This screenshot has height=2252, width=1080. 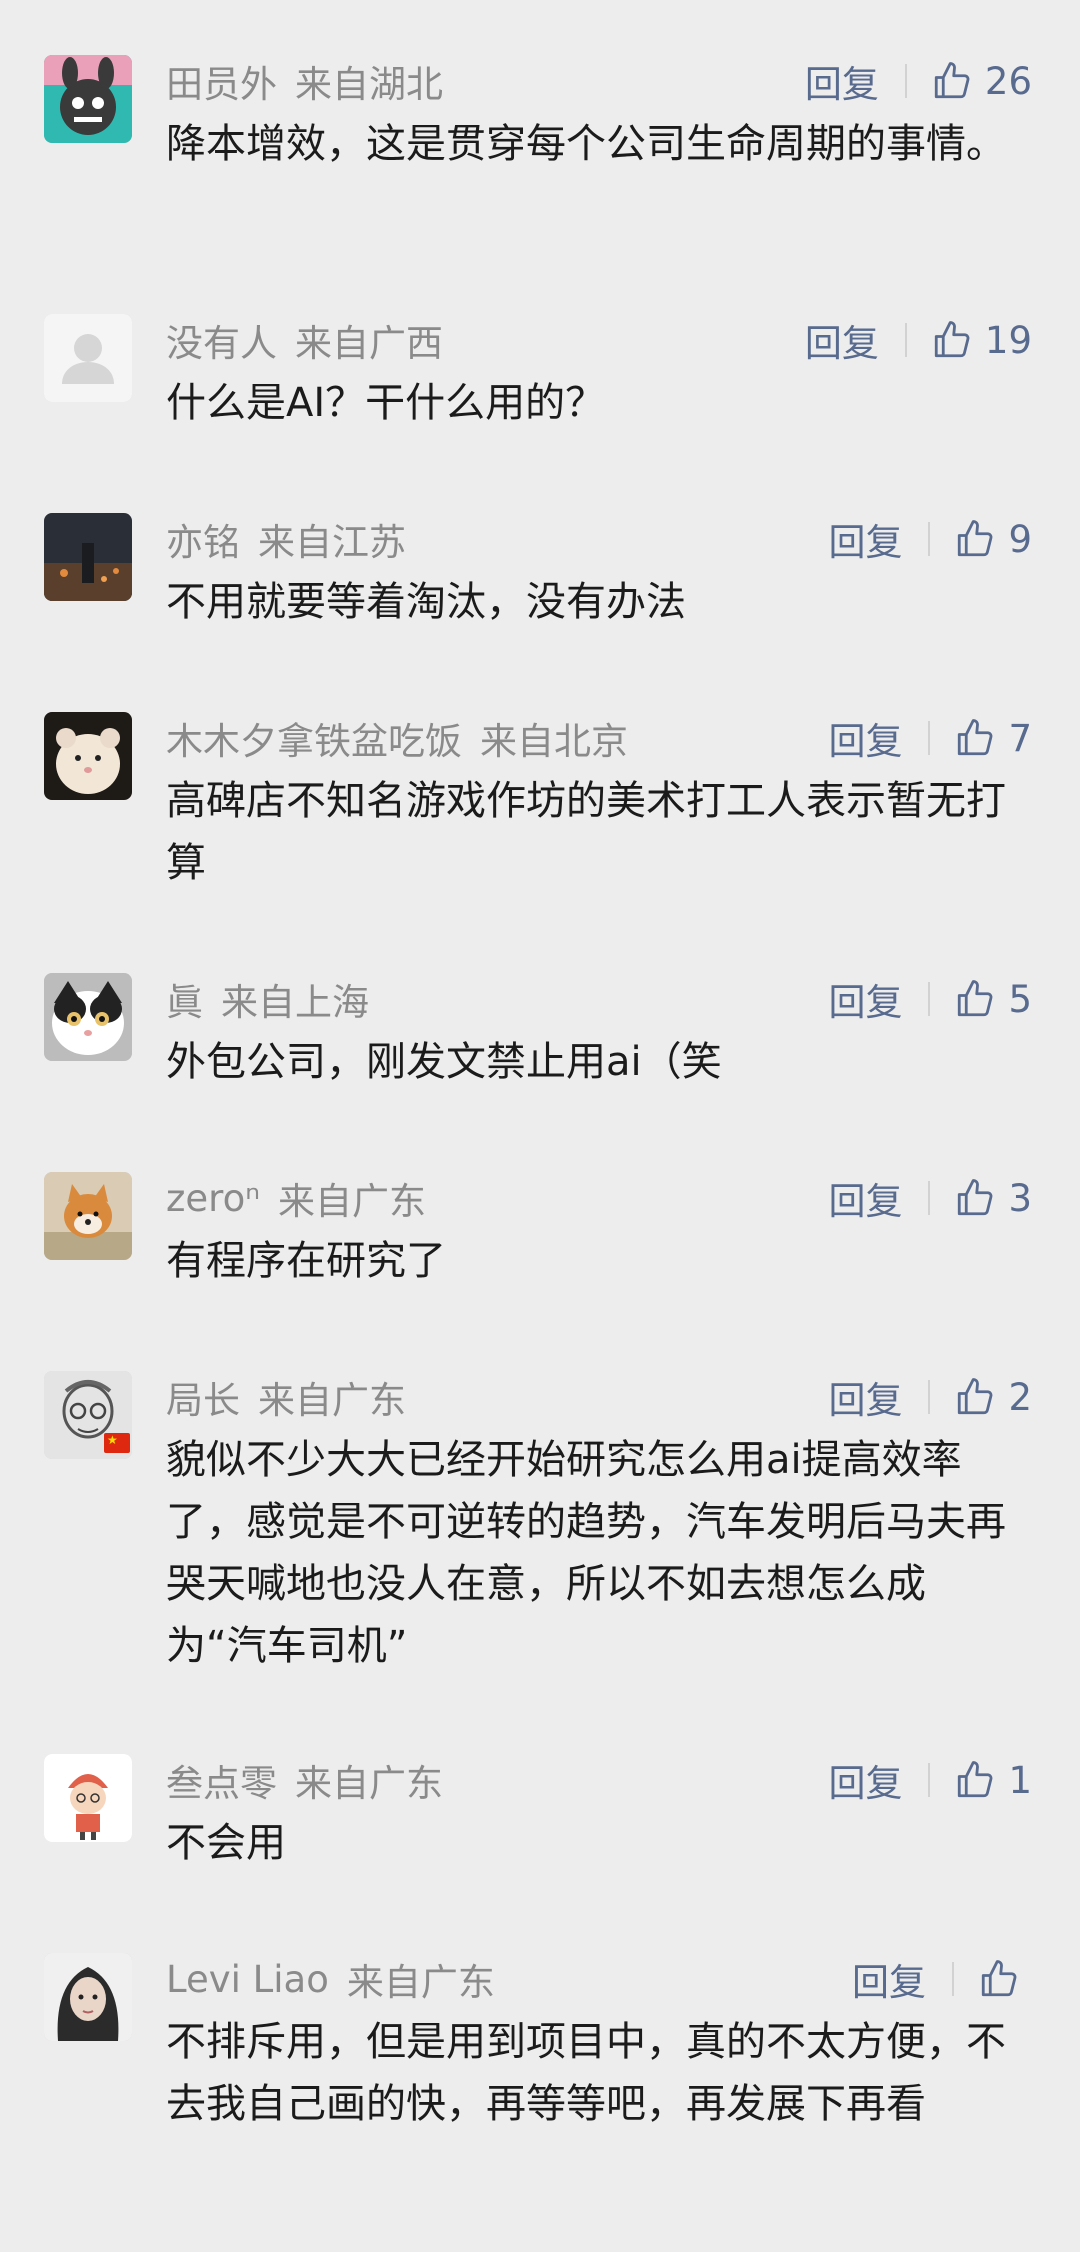 What do you see at coordinates (88, 358) in the screenshot?
I see `default-person-avatar-icon` at bounding box center [88, 358].